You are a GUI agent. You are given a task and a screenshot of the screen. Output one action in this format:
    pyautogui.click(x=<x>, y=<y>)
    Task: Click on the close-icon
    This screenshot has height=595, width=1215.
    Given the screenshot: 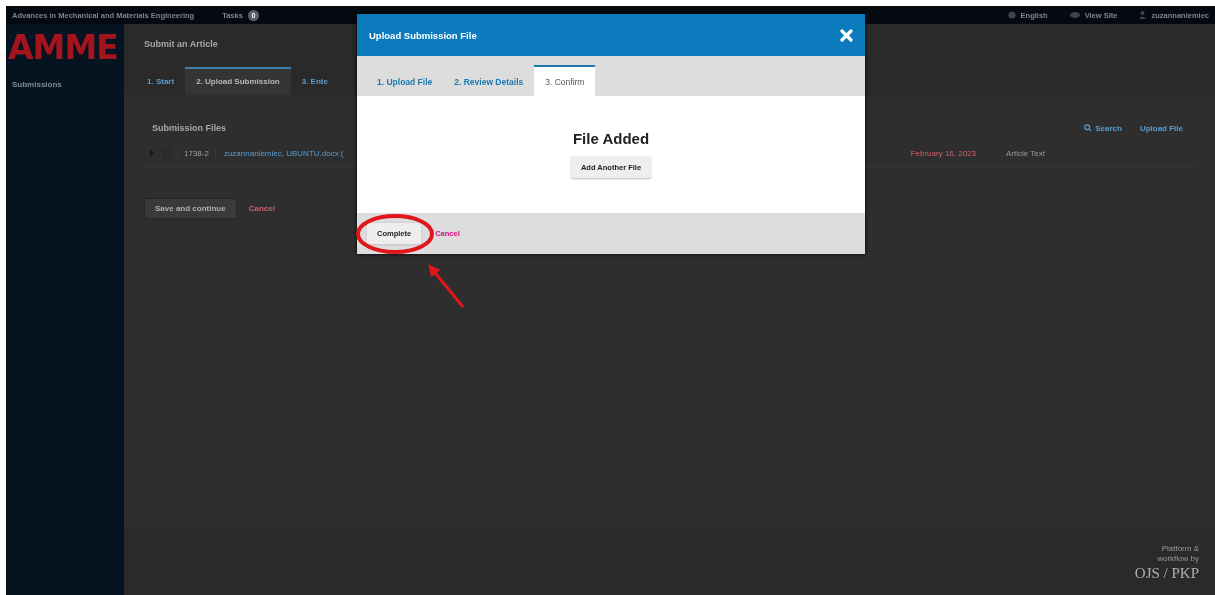 What is the action you would take?
    pyautogui.click(x=846, y=35)
    